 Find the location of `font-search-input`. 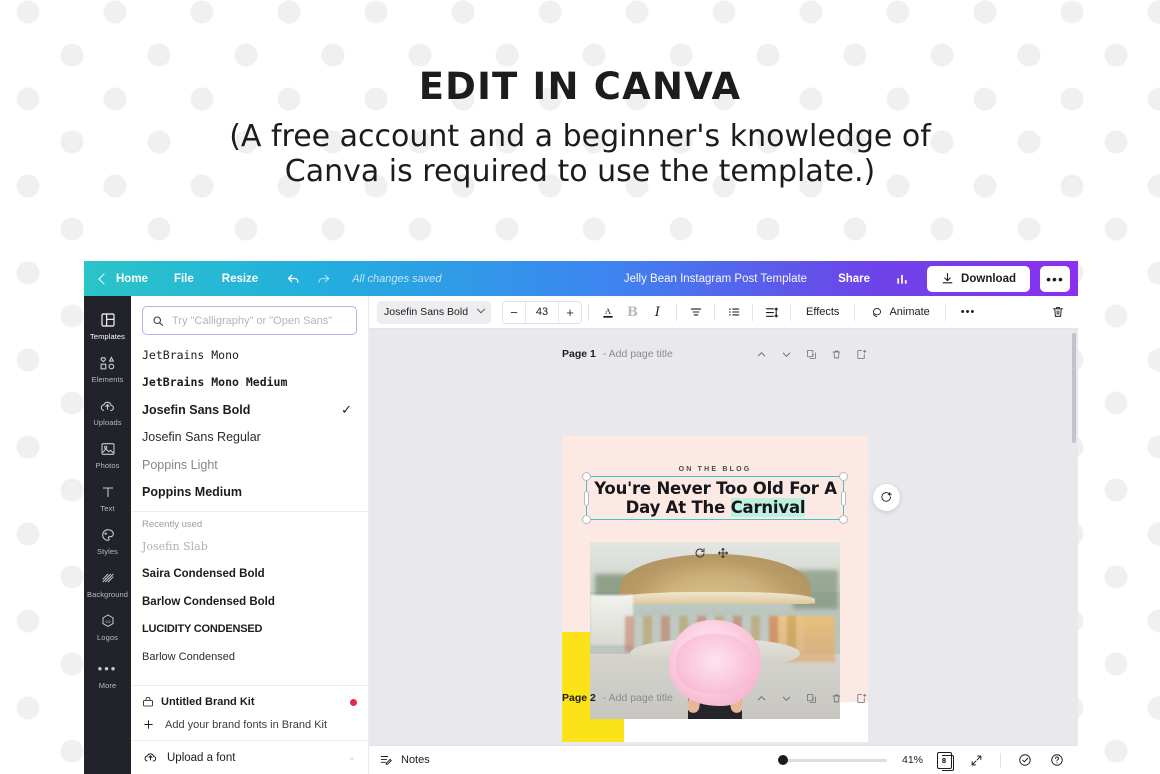

font-search-input is located at coordinates (259, 320).